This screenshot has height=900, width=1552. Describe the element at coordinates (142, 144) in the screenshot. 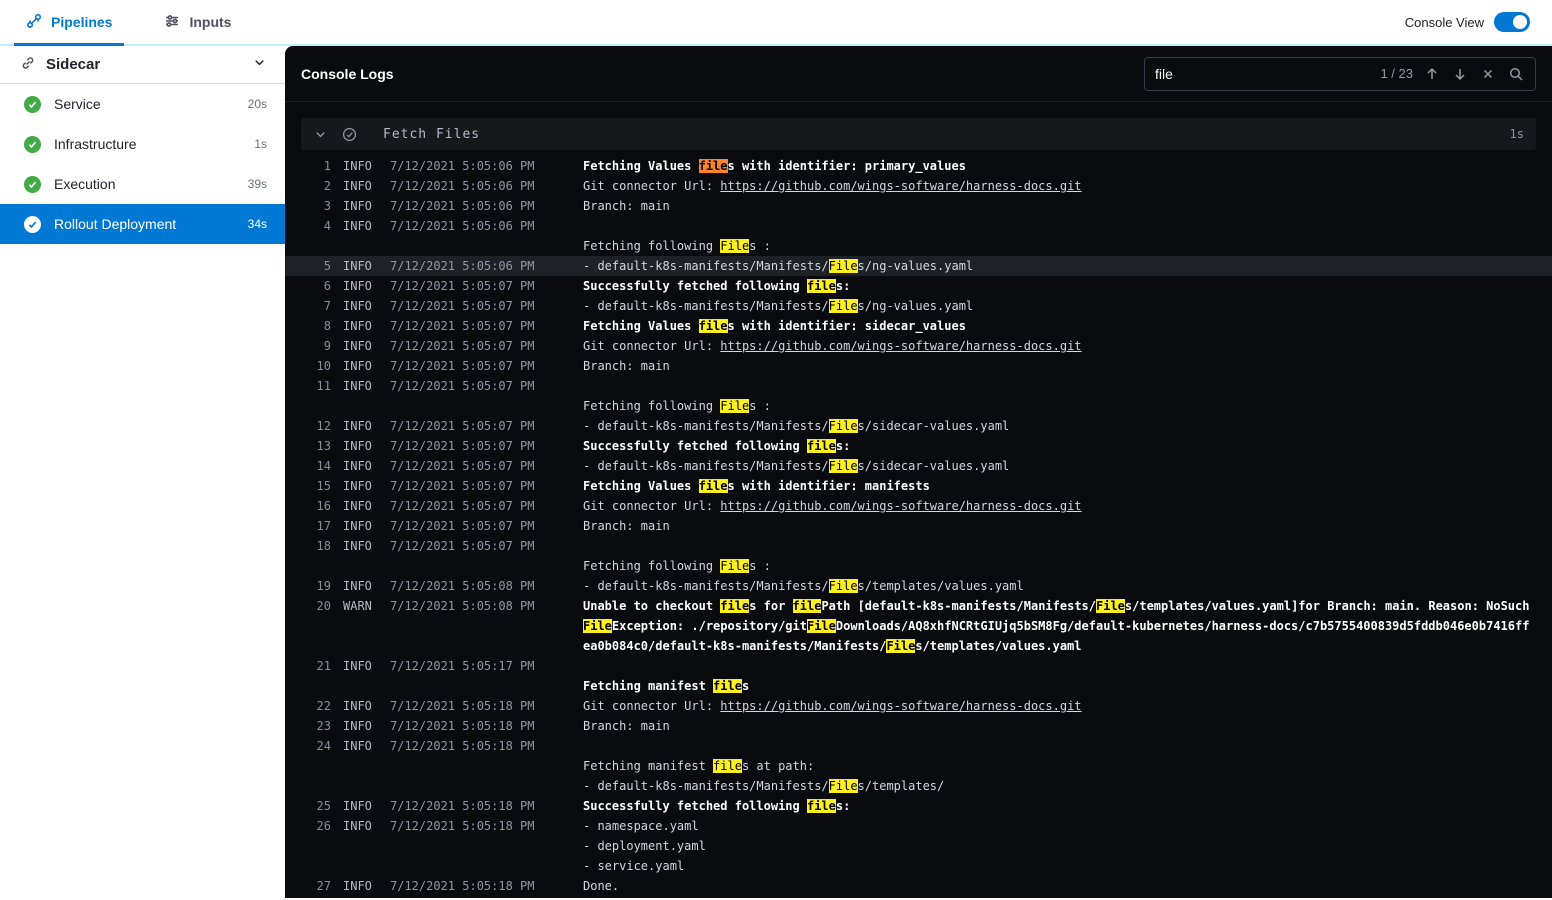

I see `sidebar-item-infrastructure: Infrastructure 1s` at that location.